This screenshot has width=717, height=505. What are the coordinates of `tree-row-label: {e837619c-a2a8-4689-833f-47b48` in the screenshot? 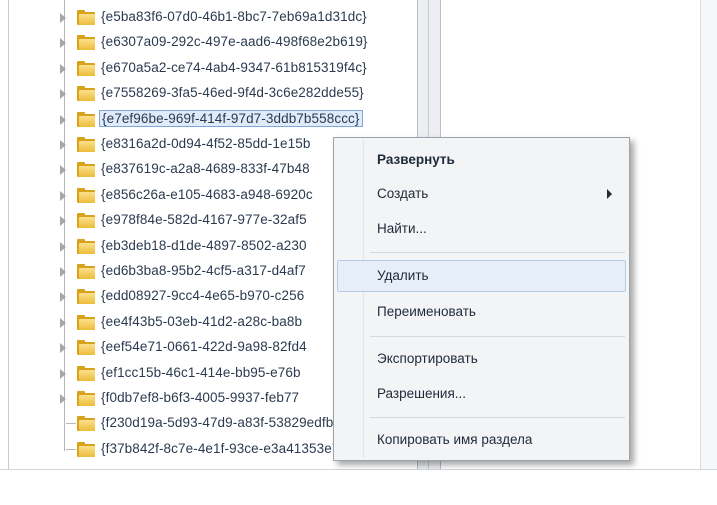 It's located at (205, 169).